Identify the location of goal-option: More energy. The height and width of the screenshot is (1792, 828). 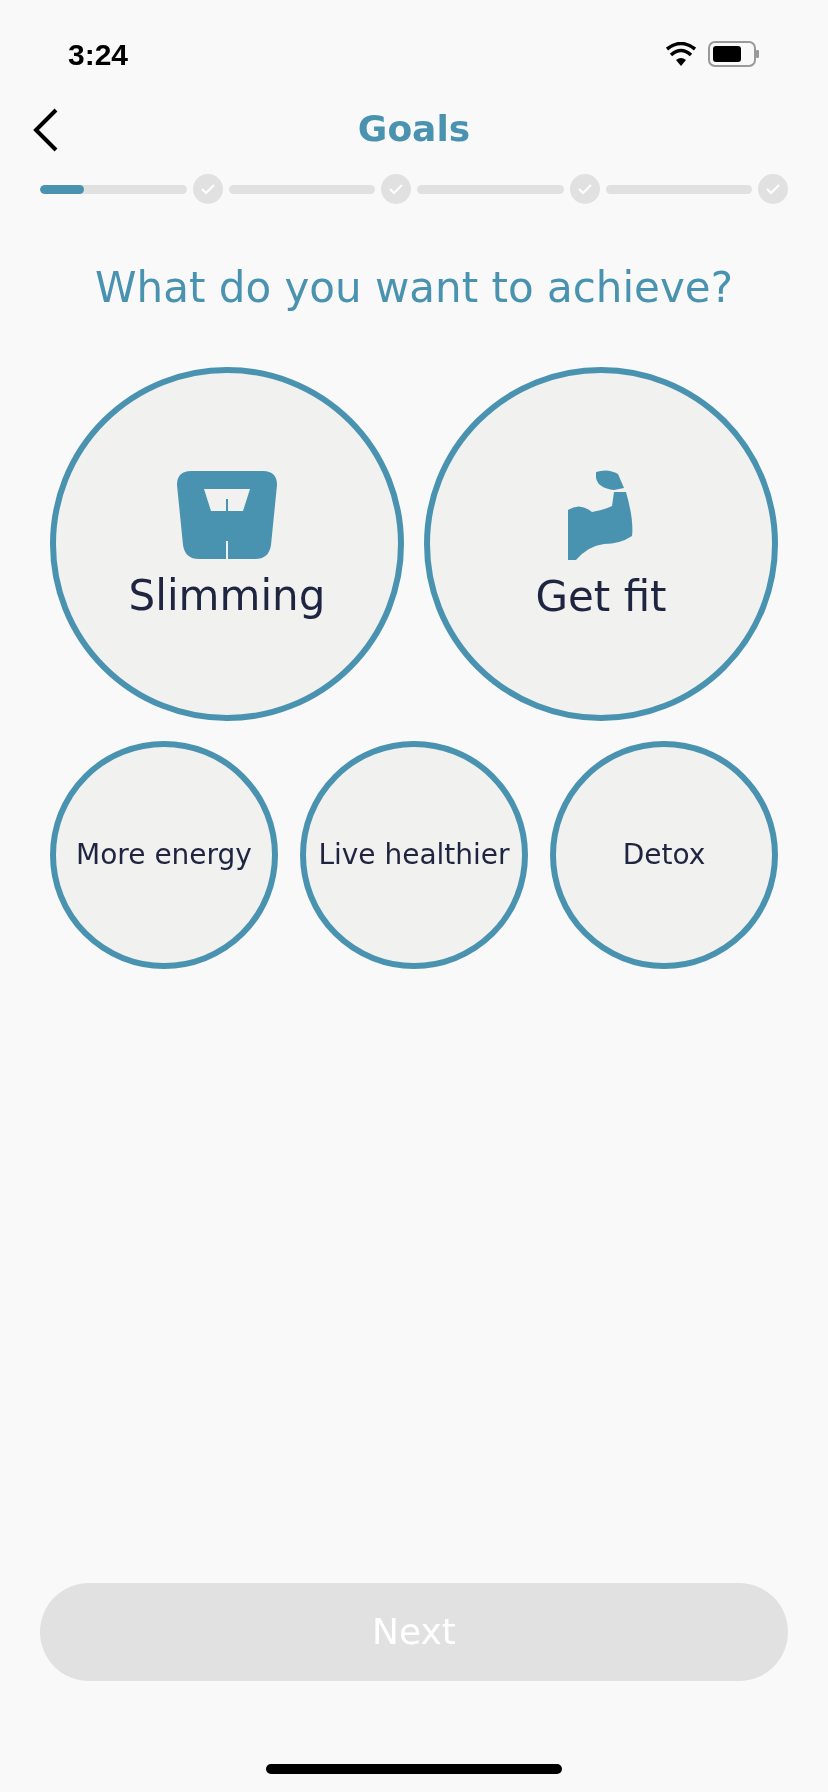
(164, 855).